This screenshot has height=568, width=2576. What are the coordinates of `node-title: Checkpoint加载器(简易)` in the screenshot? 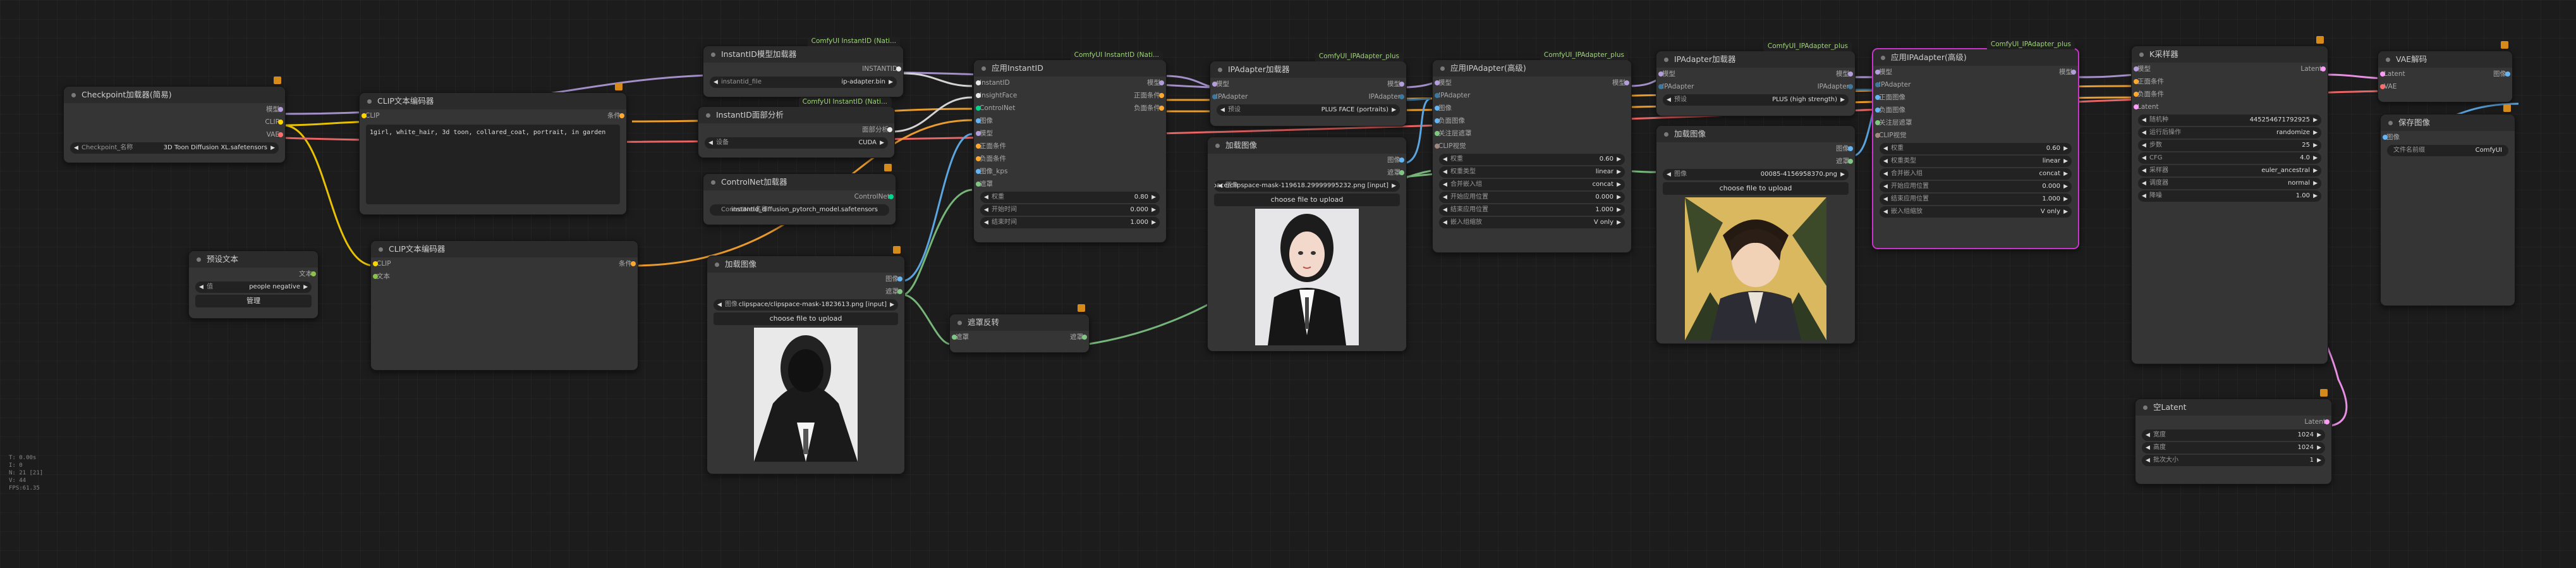 It's located at (174, 95).